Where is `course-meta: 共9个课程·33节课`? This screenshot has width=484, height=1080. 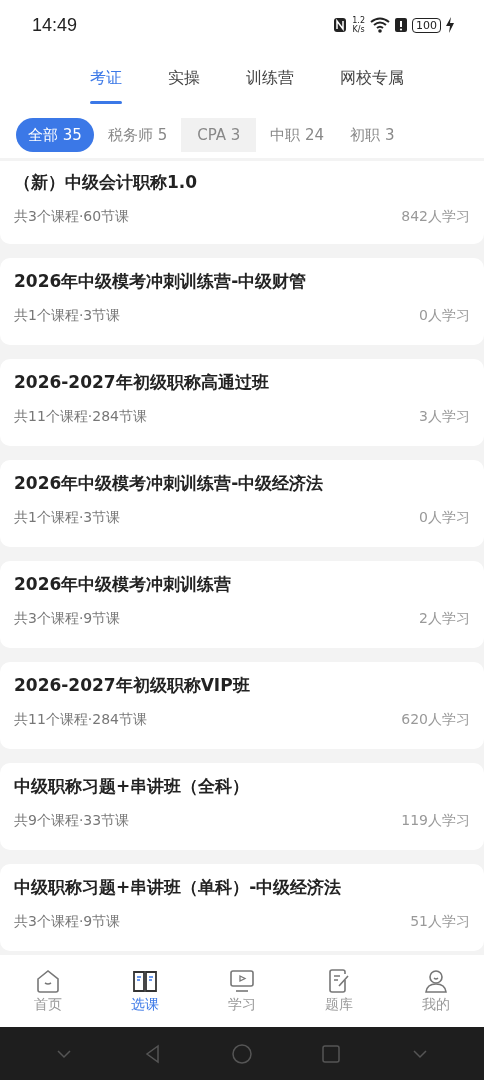
course-meta: 共9个课程·33节课 is located at coordinates (72, 821).